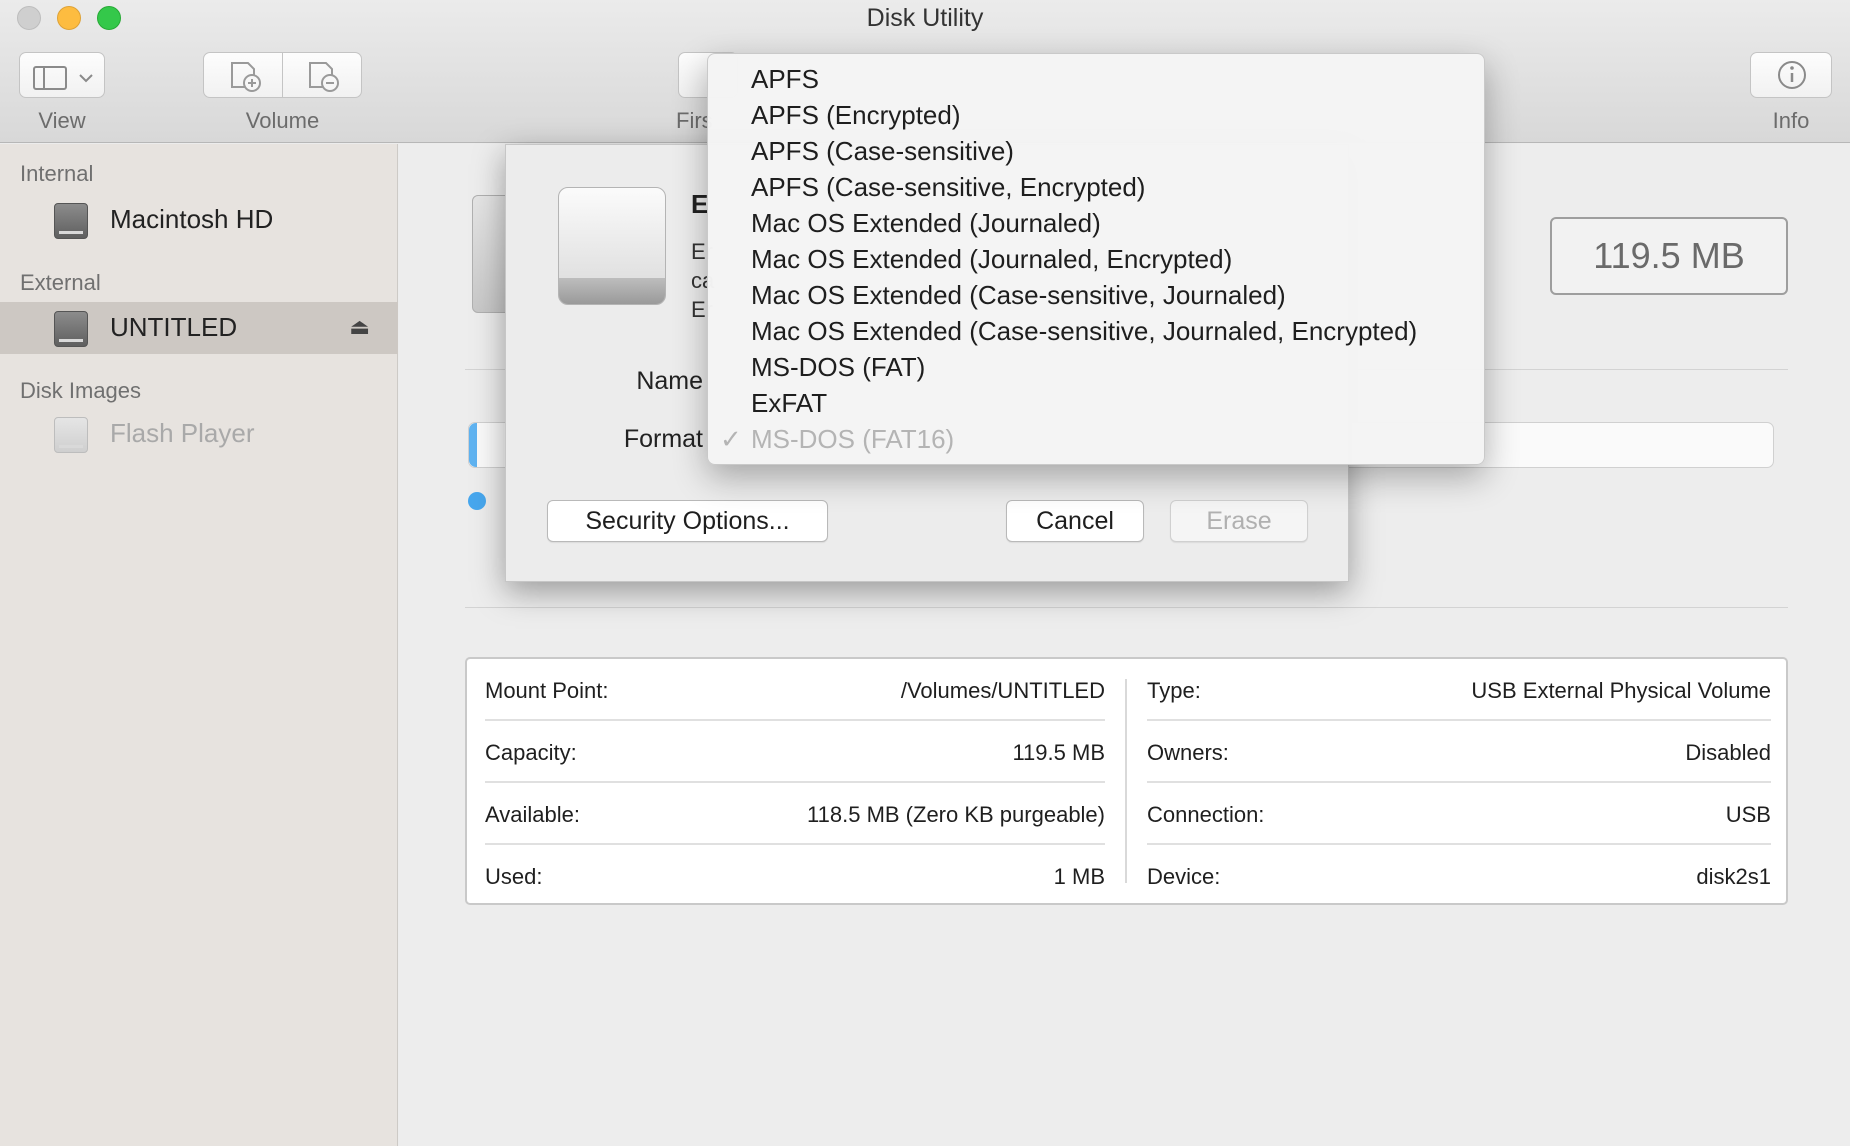 The width and height of the screenshot is (1850, 1146). I want to click on info-key: Used:, so click(514, 876).